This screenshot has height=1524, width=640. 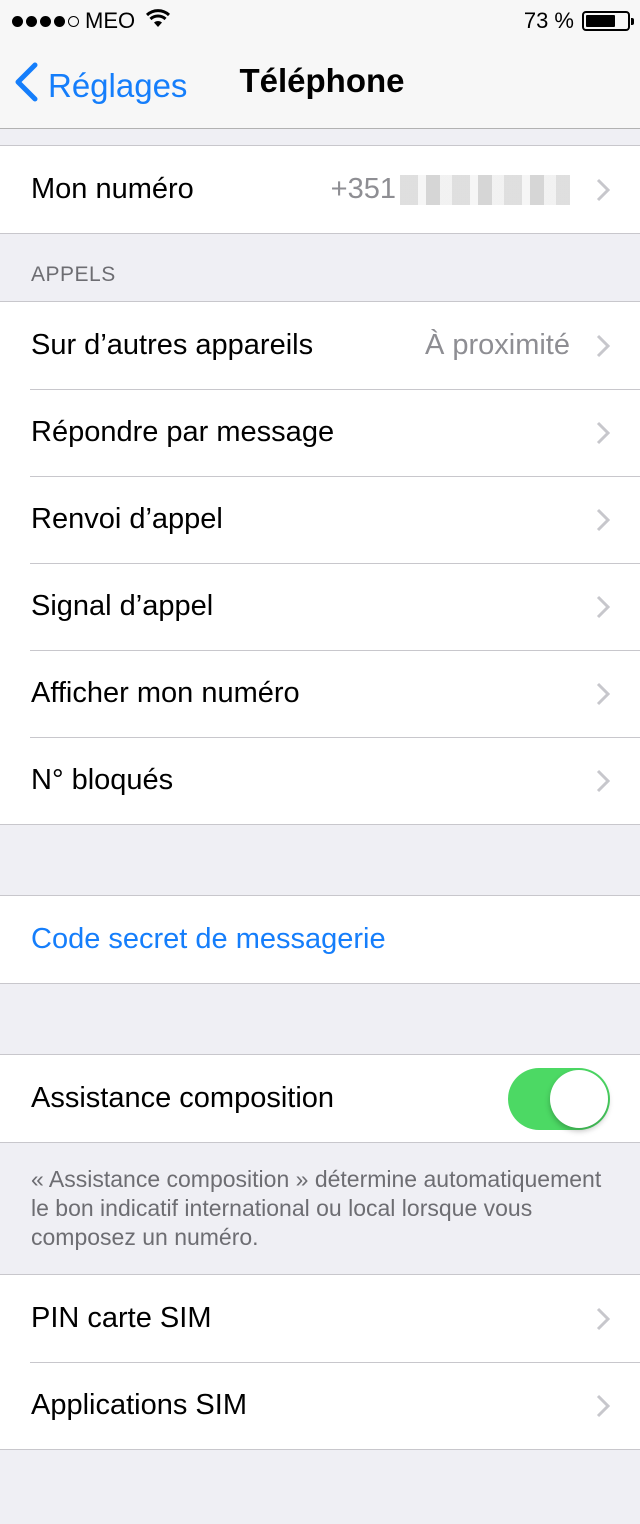 What do you see at coordinates (183, 1098) in the screenshot?
I see `dial-assist-label: Assistance composition` at bounding box center [183, 1098].